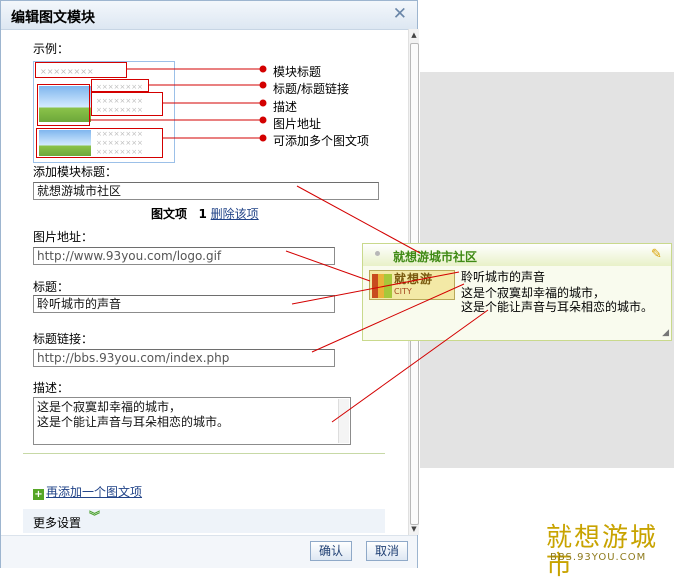 This screenshot has height=581, width=674. I want to click on item-group-header: 图文项 1 删除该项, so click(205, 213).